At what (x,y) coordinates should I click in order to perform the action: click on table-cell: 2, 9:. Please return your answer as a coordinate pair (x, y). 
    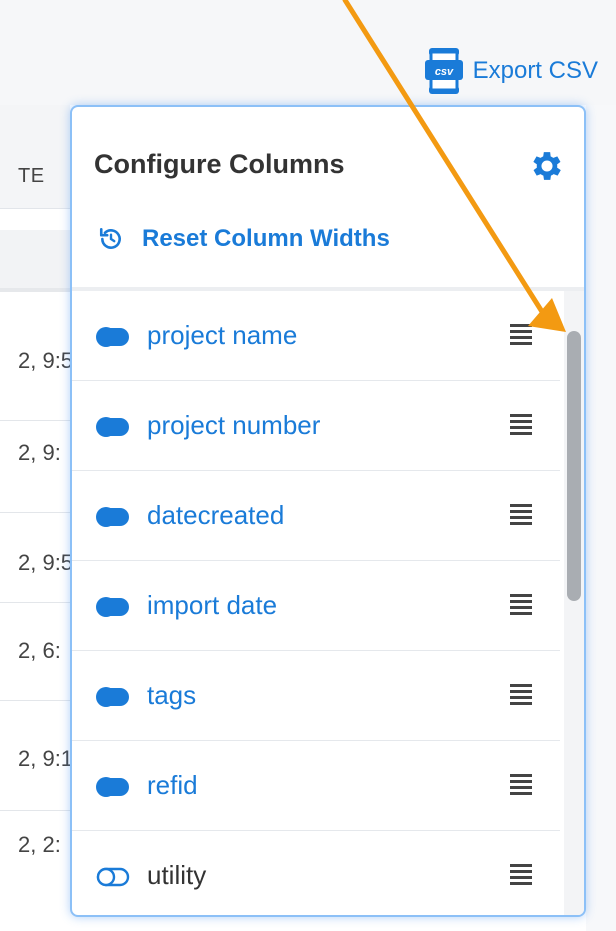
    Looking at the image, I should click on (39, 452).